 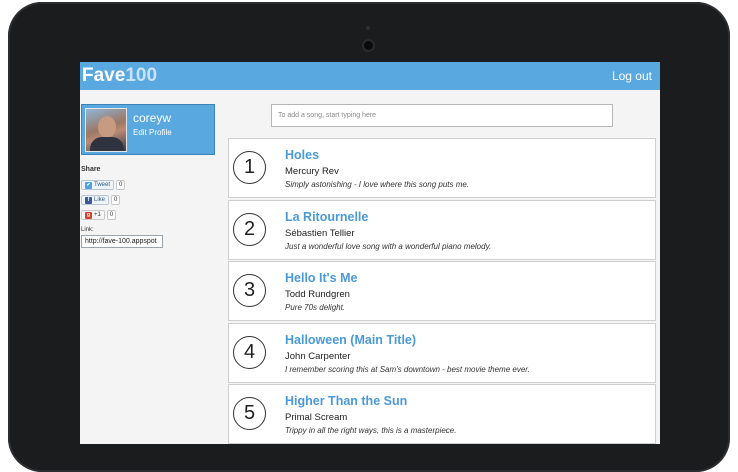 What do you see at coordinates (321, 278) in the screenshot?
I see `song-title: Hello It's Me` at bounding box center [321, 278].